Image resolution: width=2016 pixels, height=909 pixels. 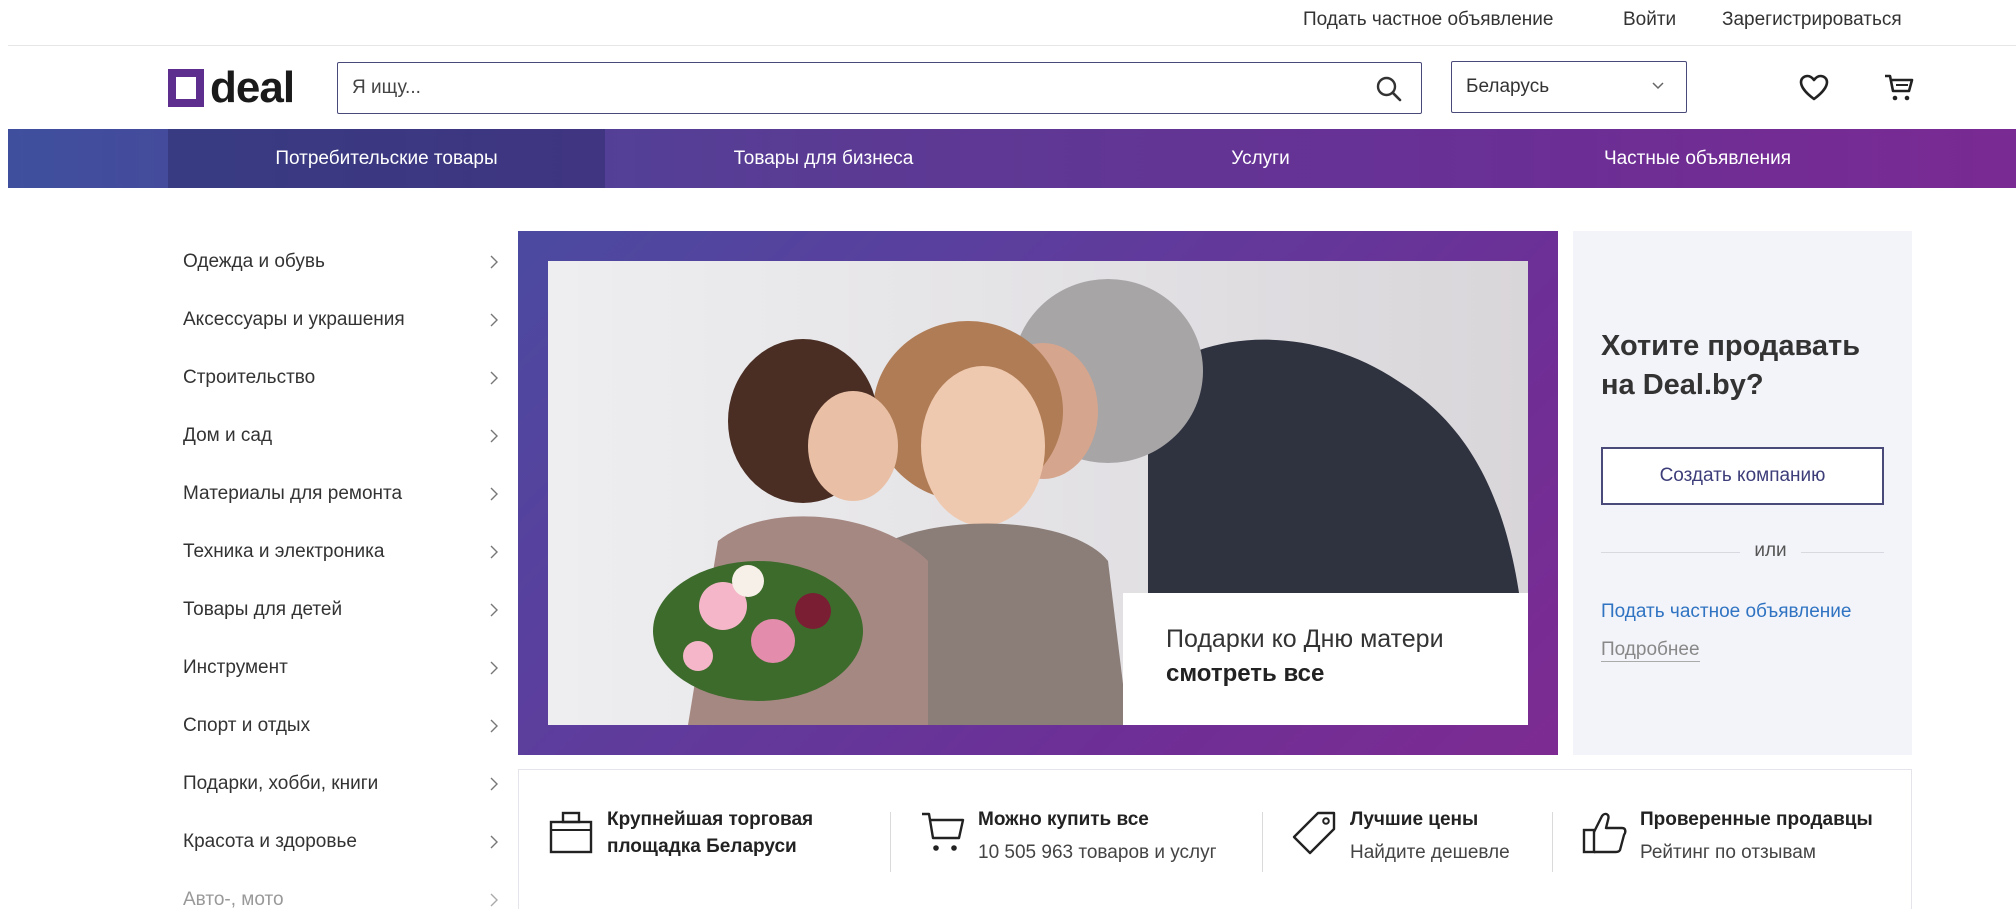 What do you see at coordinates (281, 783) in the screenshot?
I see `sidebar-item-label: Подарки, хобби, книги` at bounding box center [281, 783].